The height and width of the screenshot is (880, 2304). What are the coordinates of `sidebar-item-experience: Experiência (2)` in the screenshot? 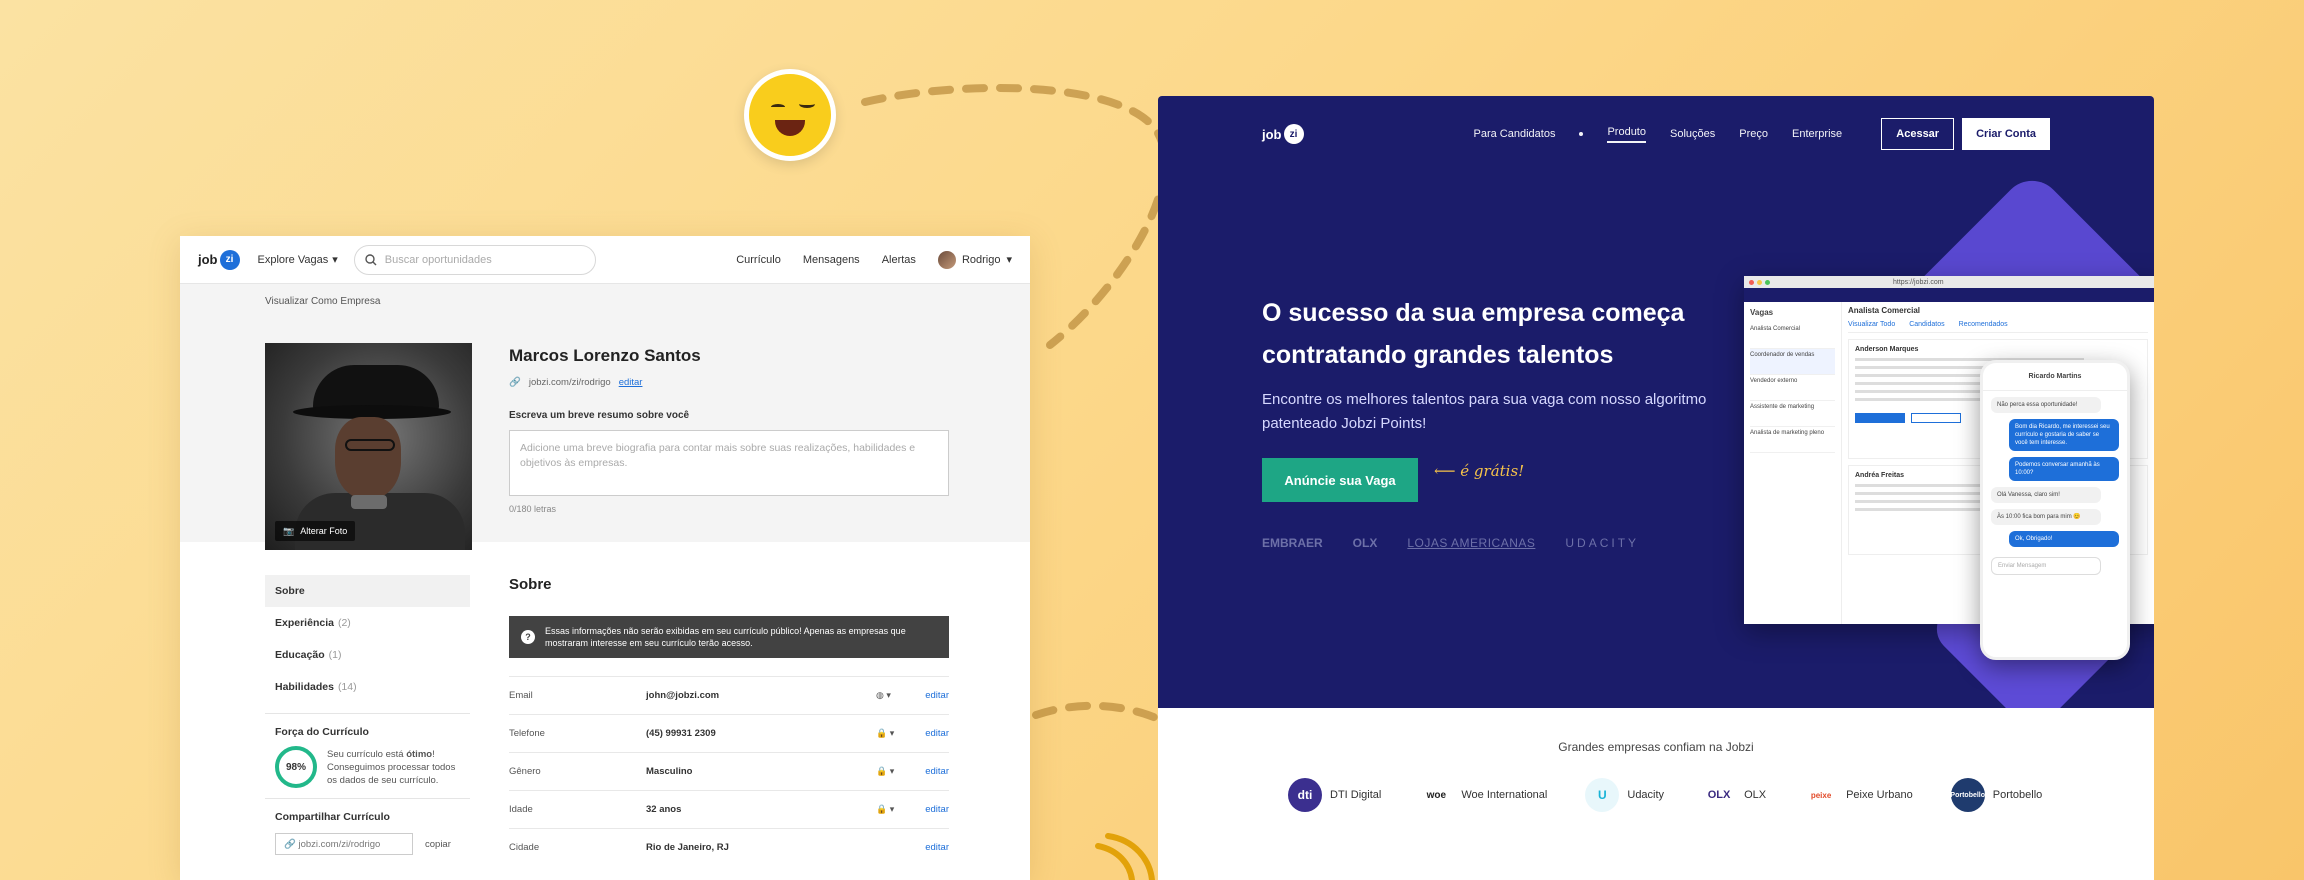 It's located at (367, 623).